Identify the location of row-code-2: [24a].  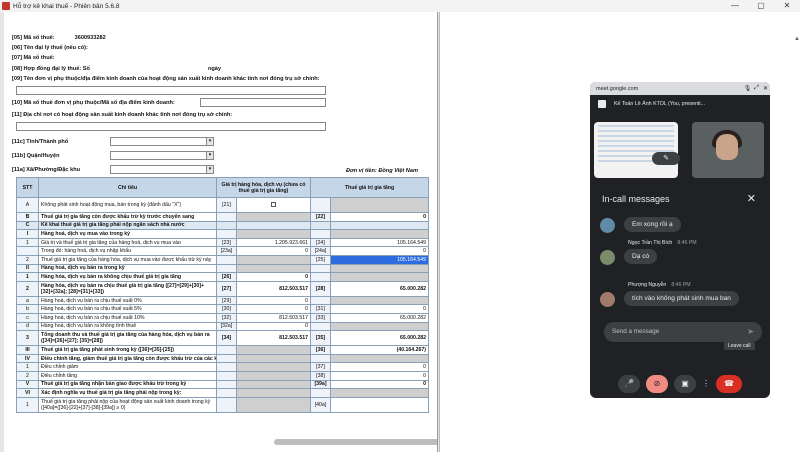
(320, 251).